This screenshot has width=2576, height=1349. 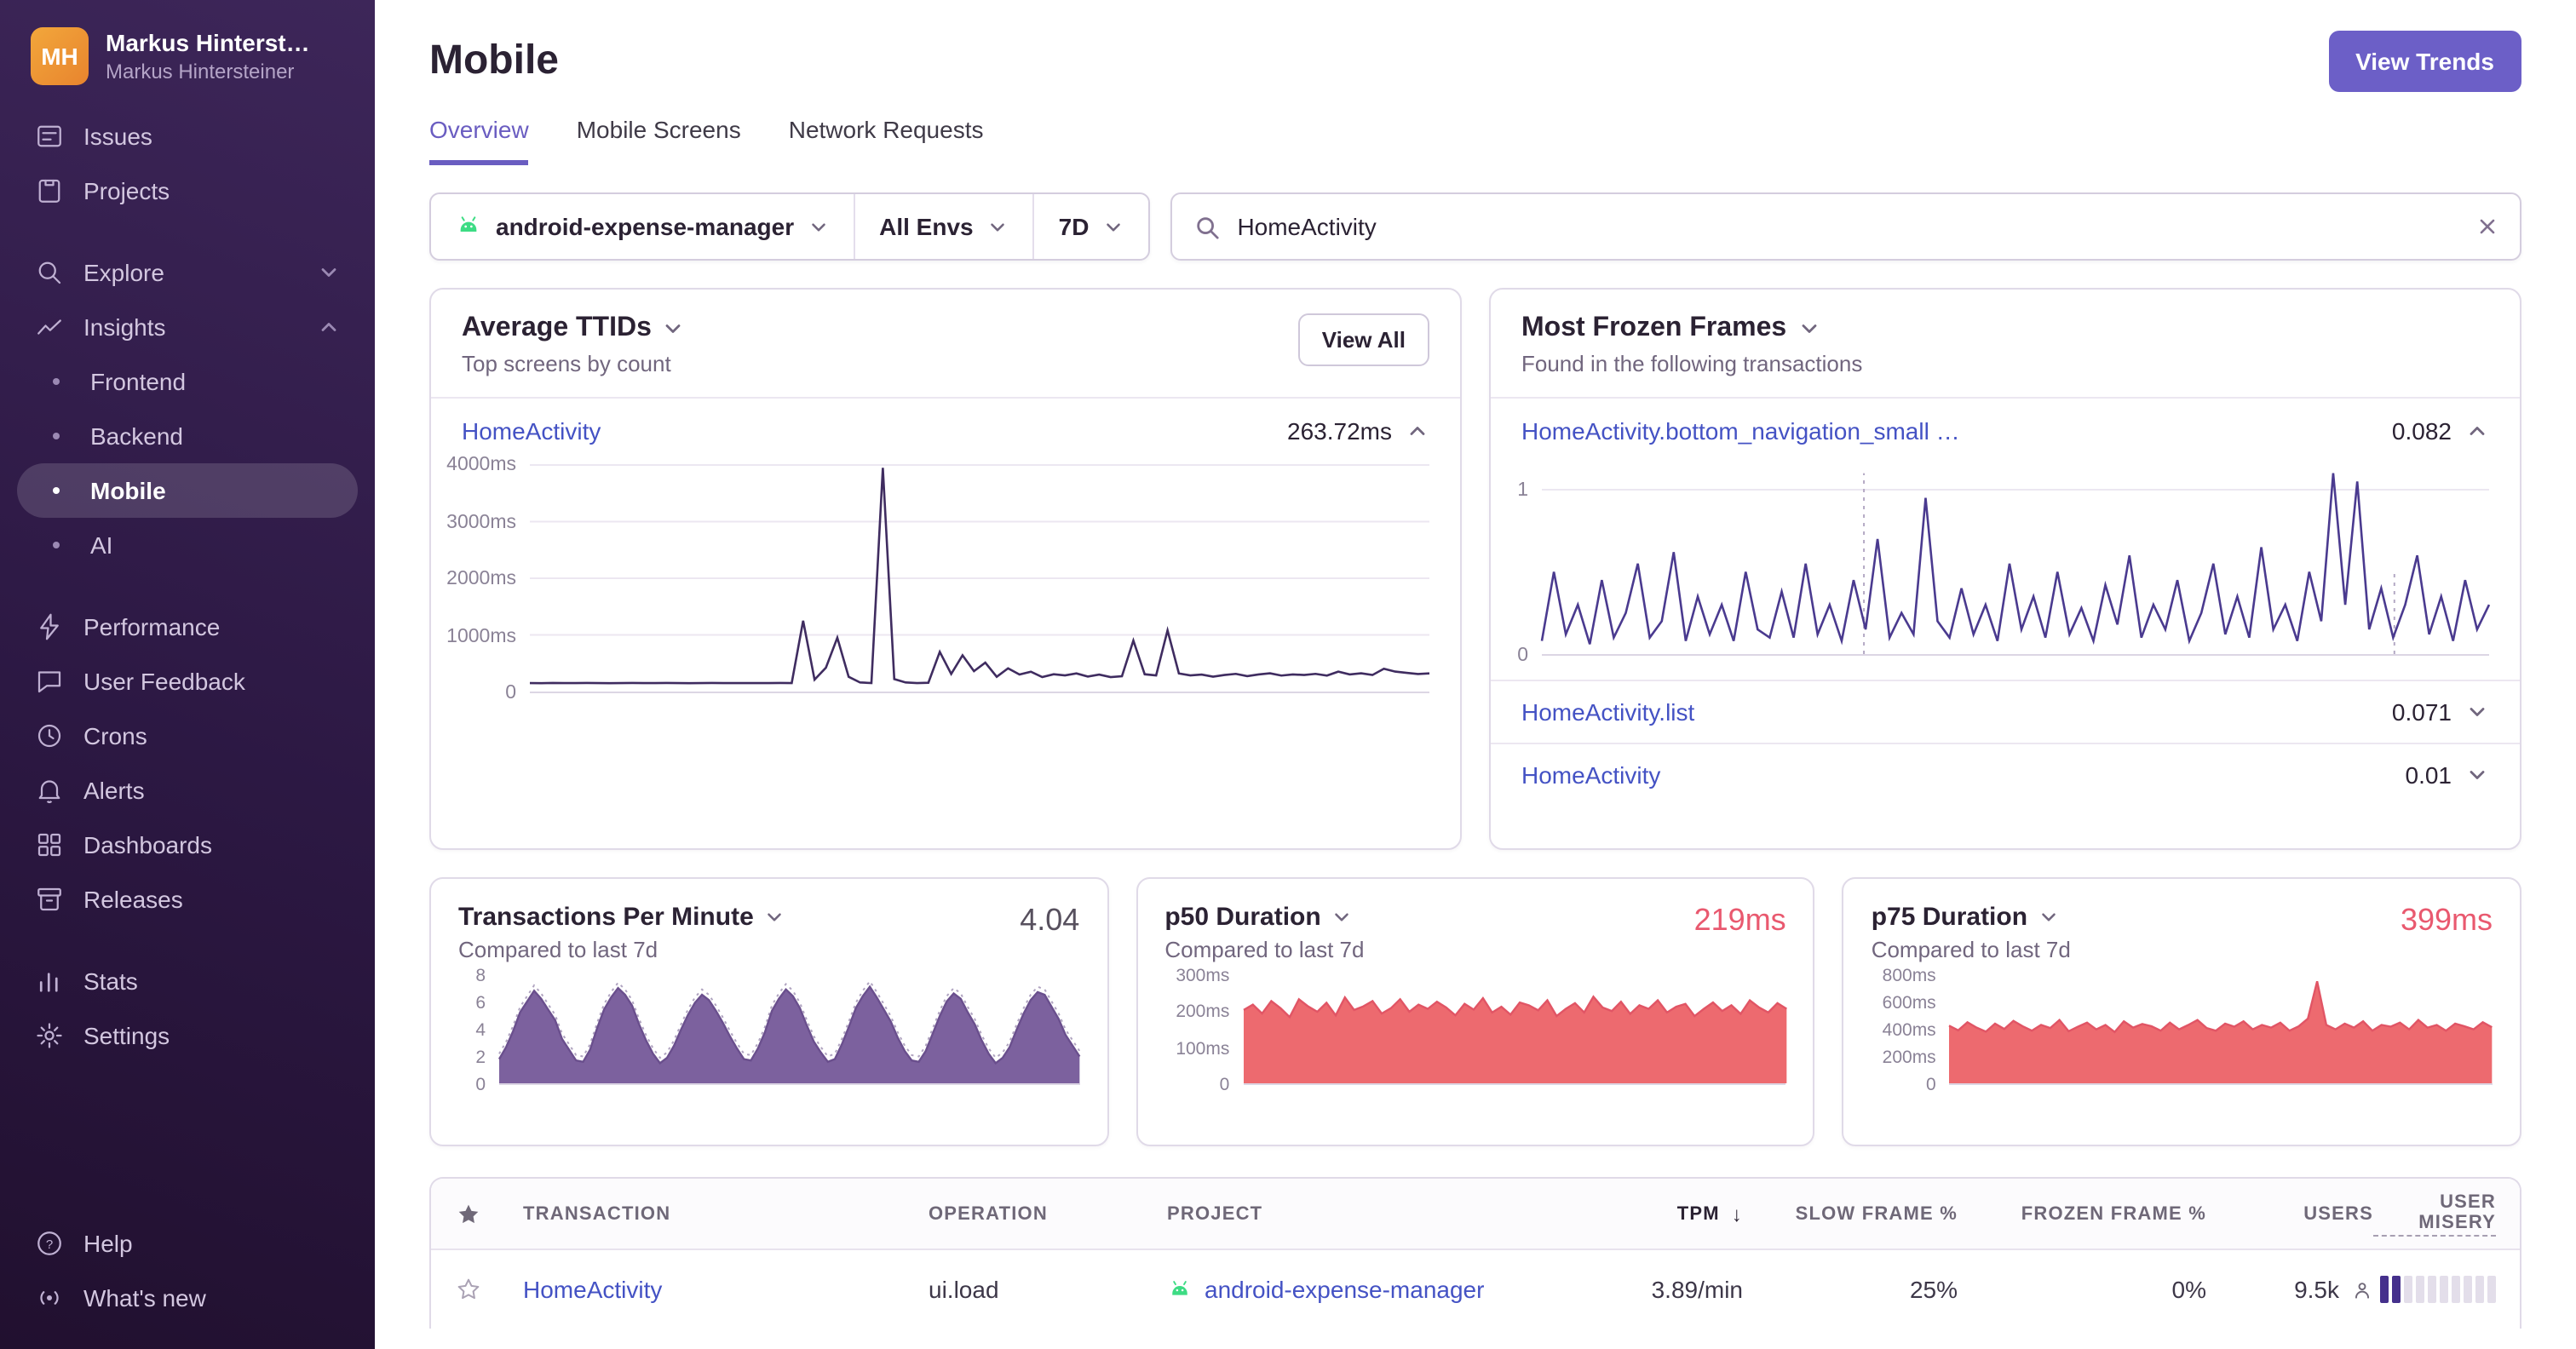 What do you see at coordinates (188, 681) in the screenshot?
I see `sidebar-item-user-feedback: User Feedback` at bounding box center [188, 681].